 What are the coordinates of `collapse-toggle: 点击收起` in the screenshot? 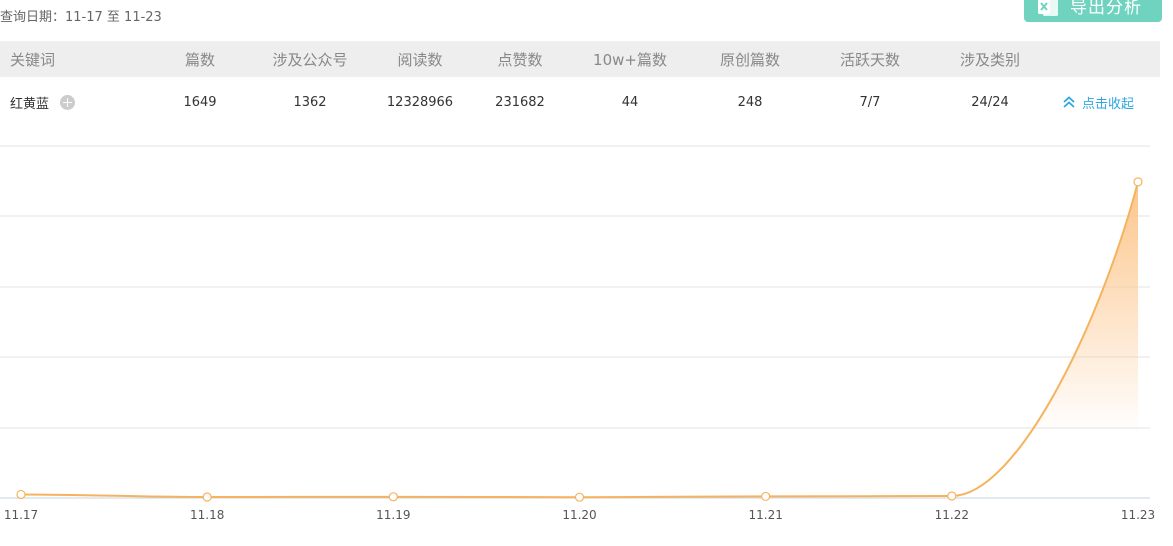 It's located at (1098, 102).